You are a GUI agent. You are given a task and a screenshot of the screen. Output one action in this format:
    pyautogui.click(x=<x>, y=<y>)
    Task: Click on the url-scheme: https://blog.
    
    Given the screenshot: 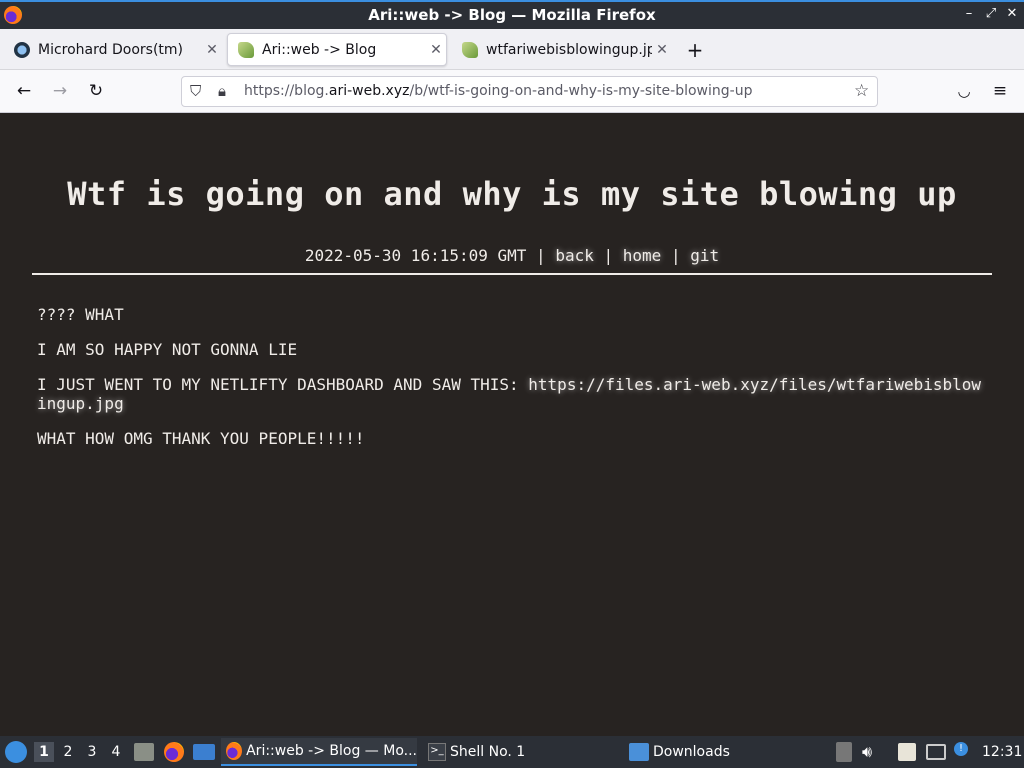 What is the action you would take?
    pyautogui.click(x=286, y=91)
    